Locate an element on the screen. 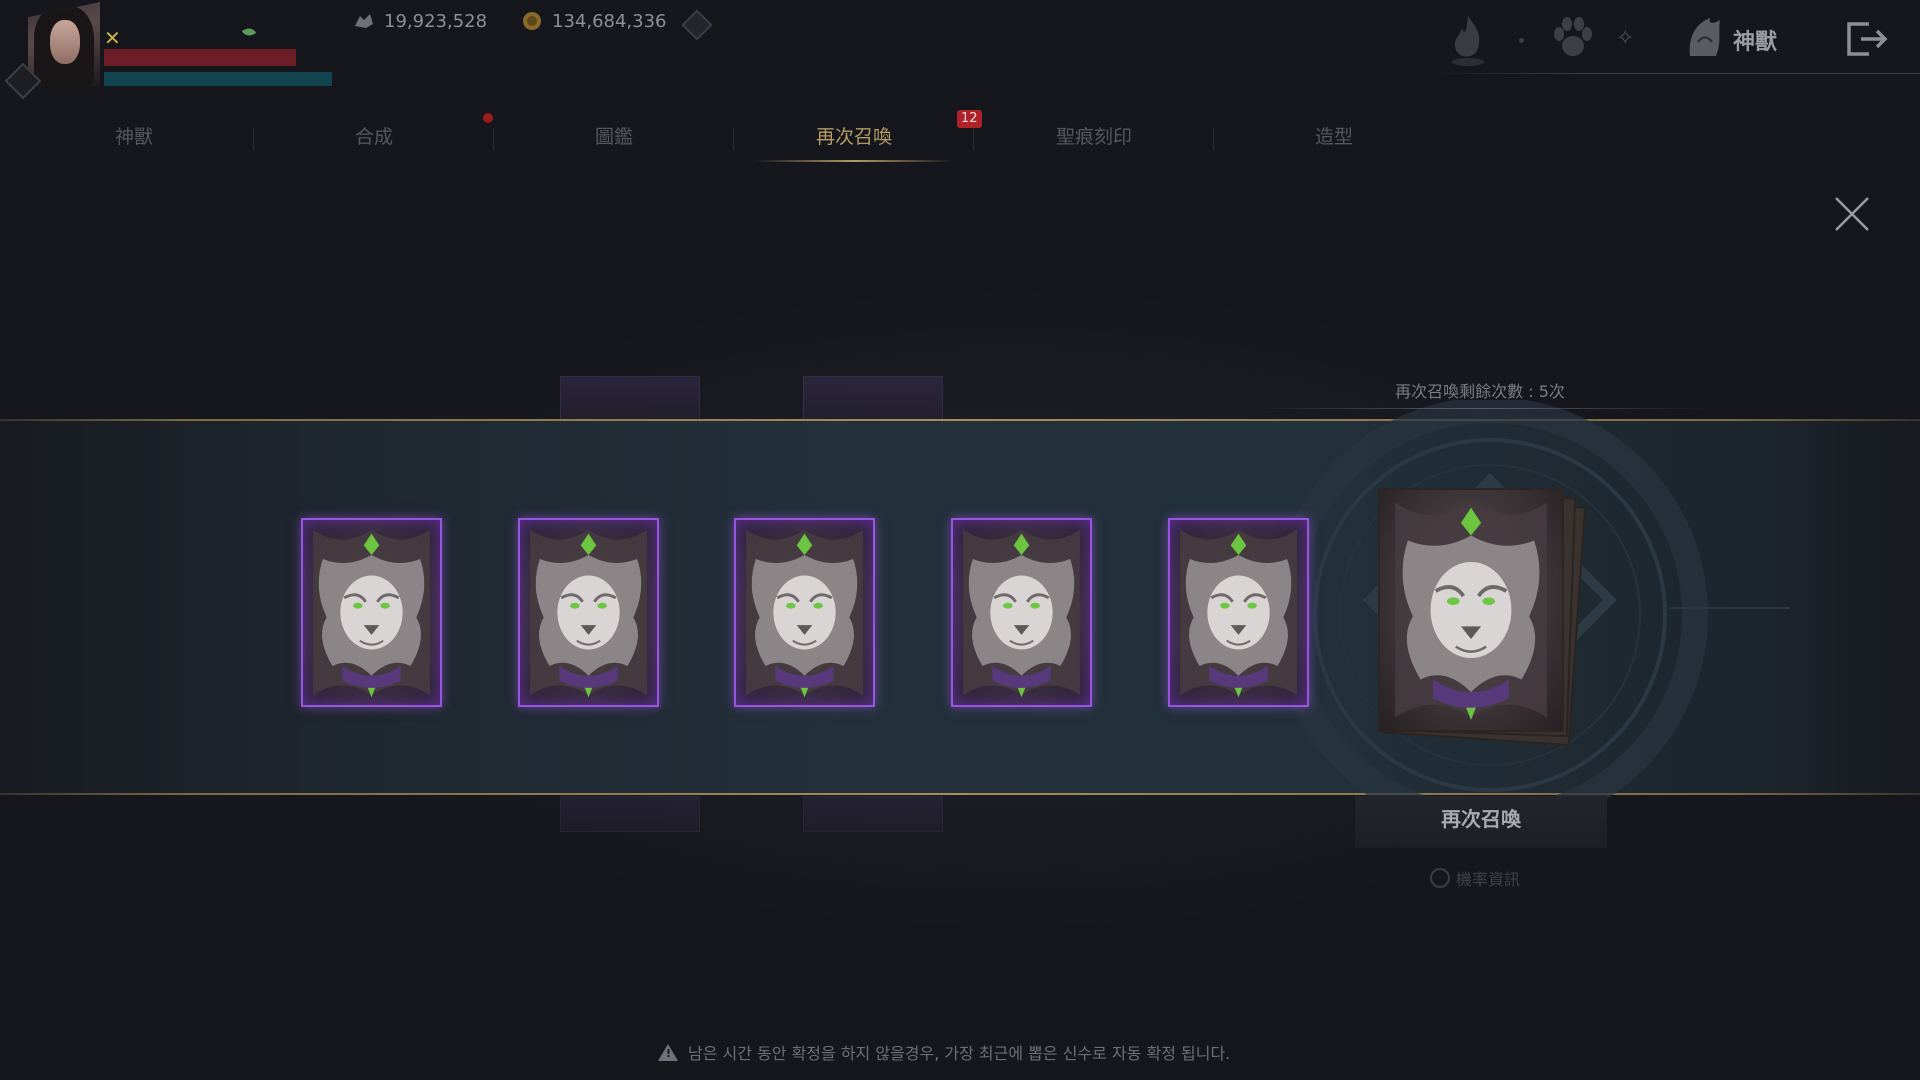  warning-icon: ! is located at coordinates (668, 1052).